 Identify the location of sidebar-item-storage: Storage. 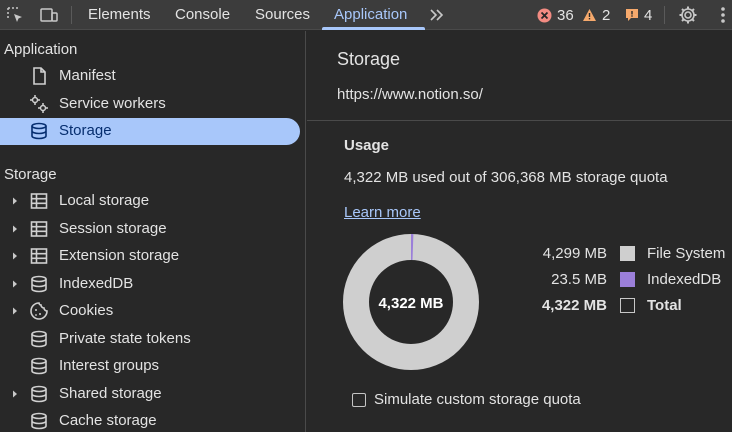
(150, 131).